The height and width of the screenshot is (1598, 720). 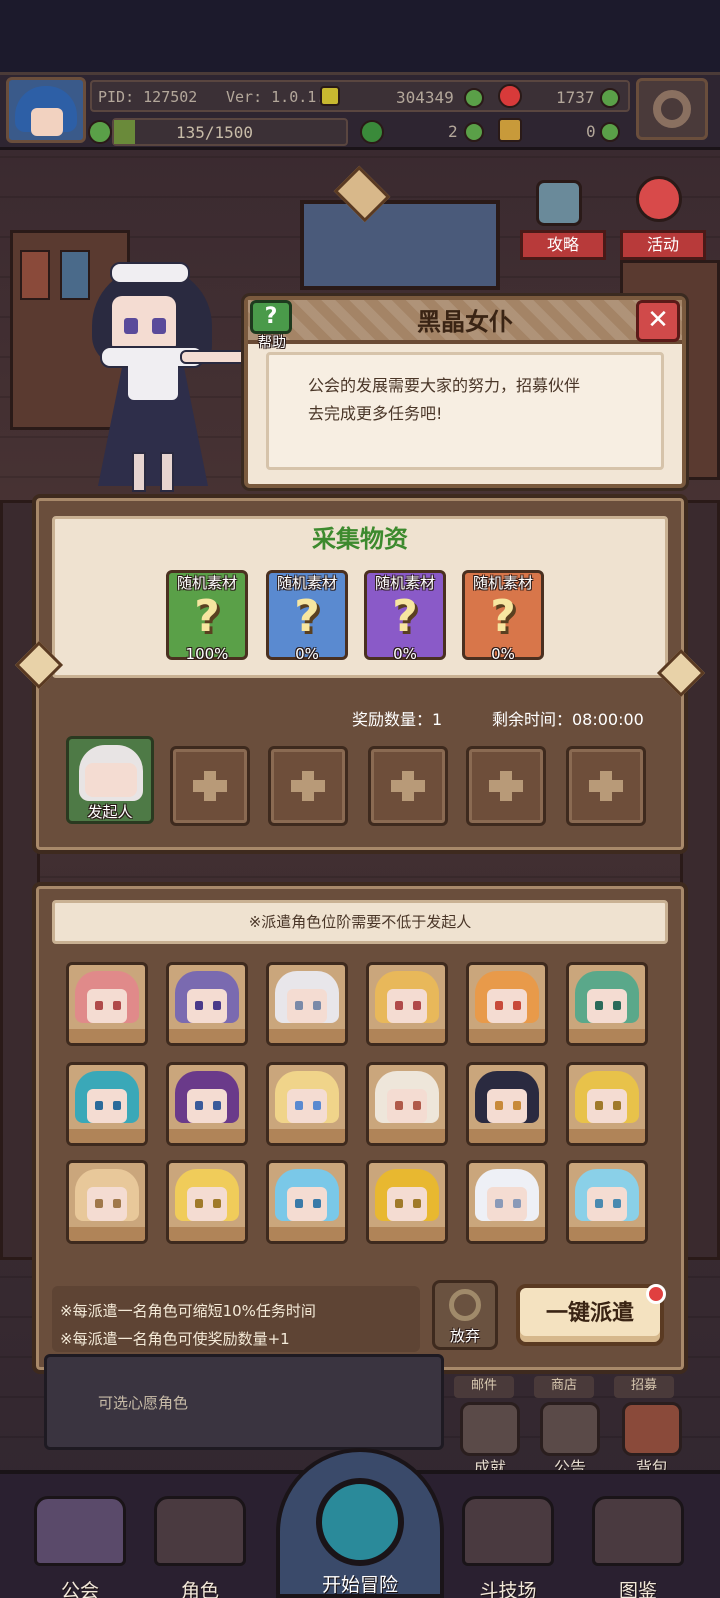 I want to click on achievement-button: 成就, so click(x=490, y=1440).